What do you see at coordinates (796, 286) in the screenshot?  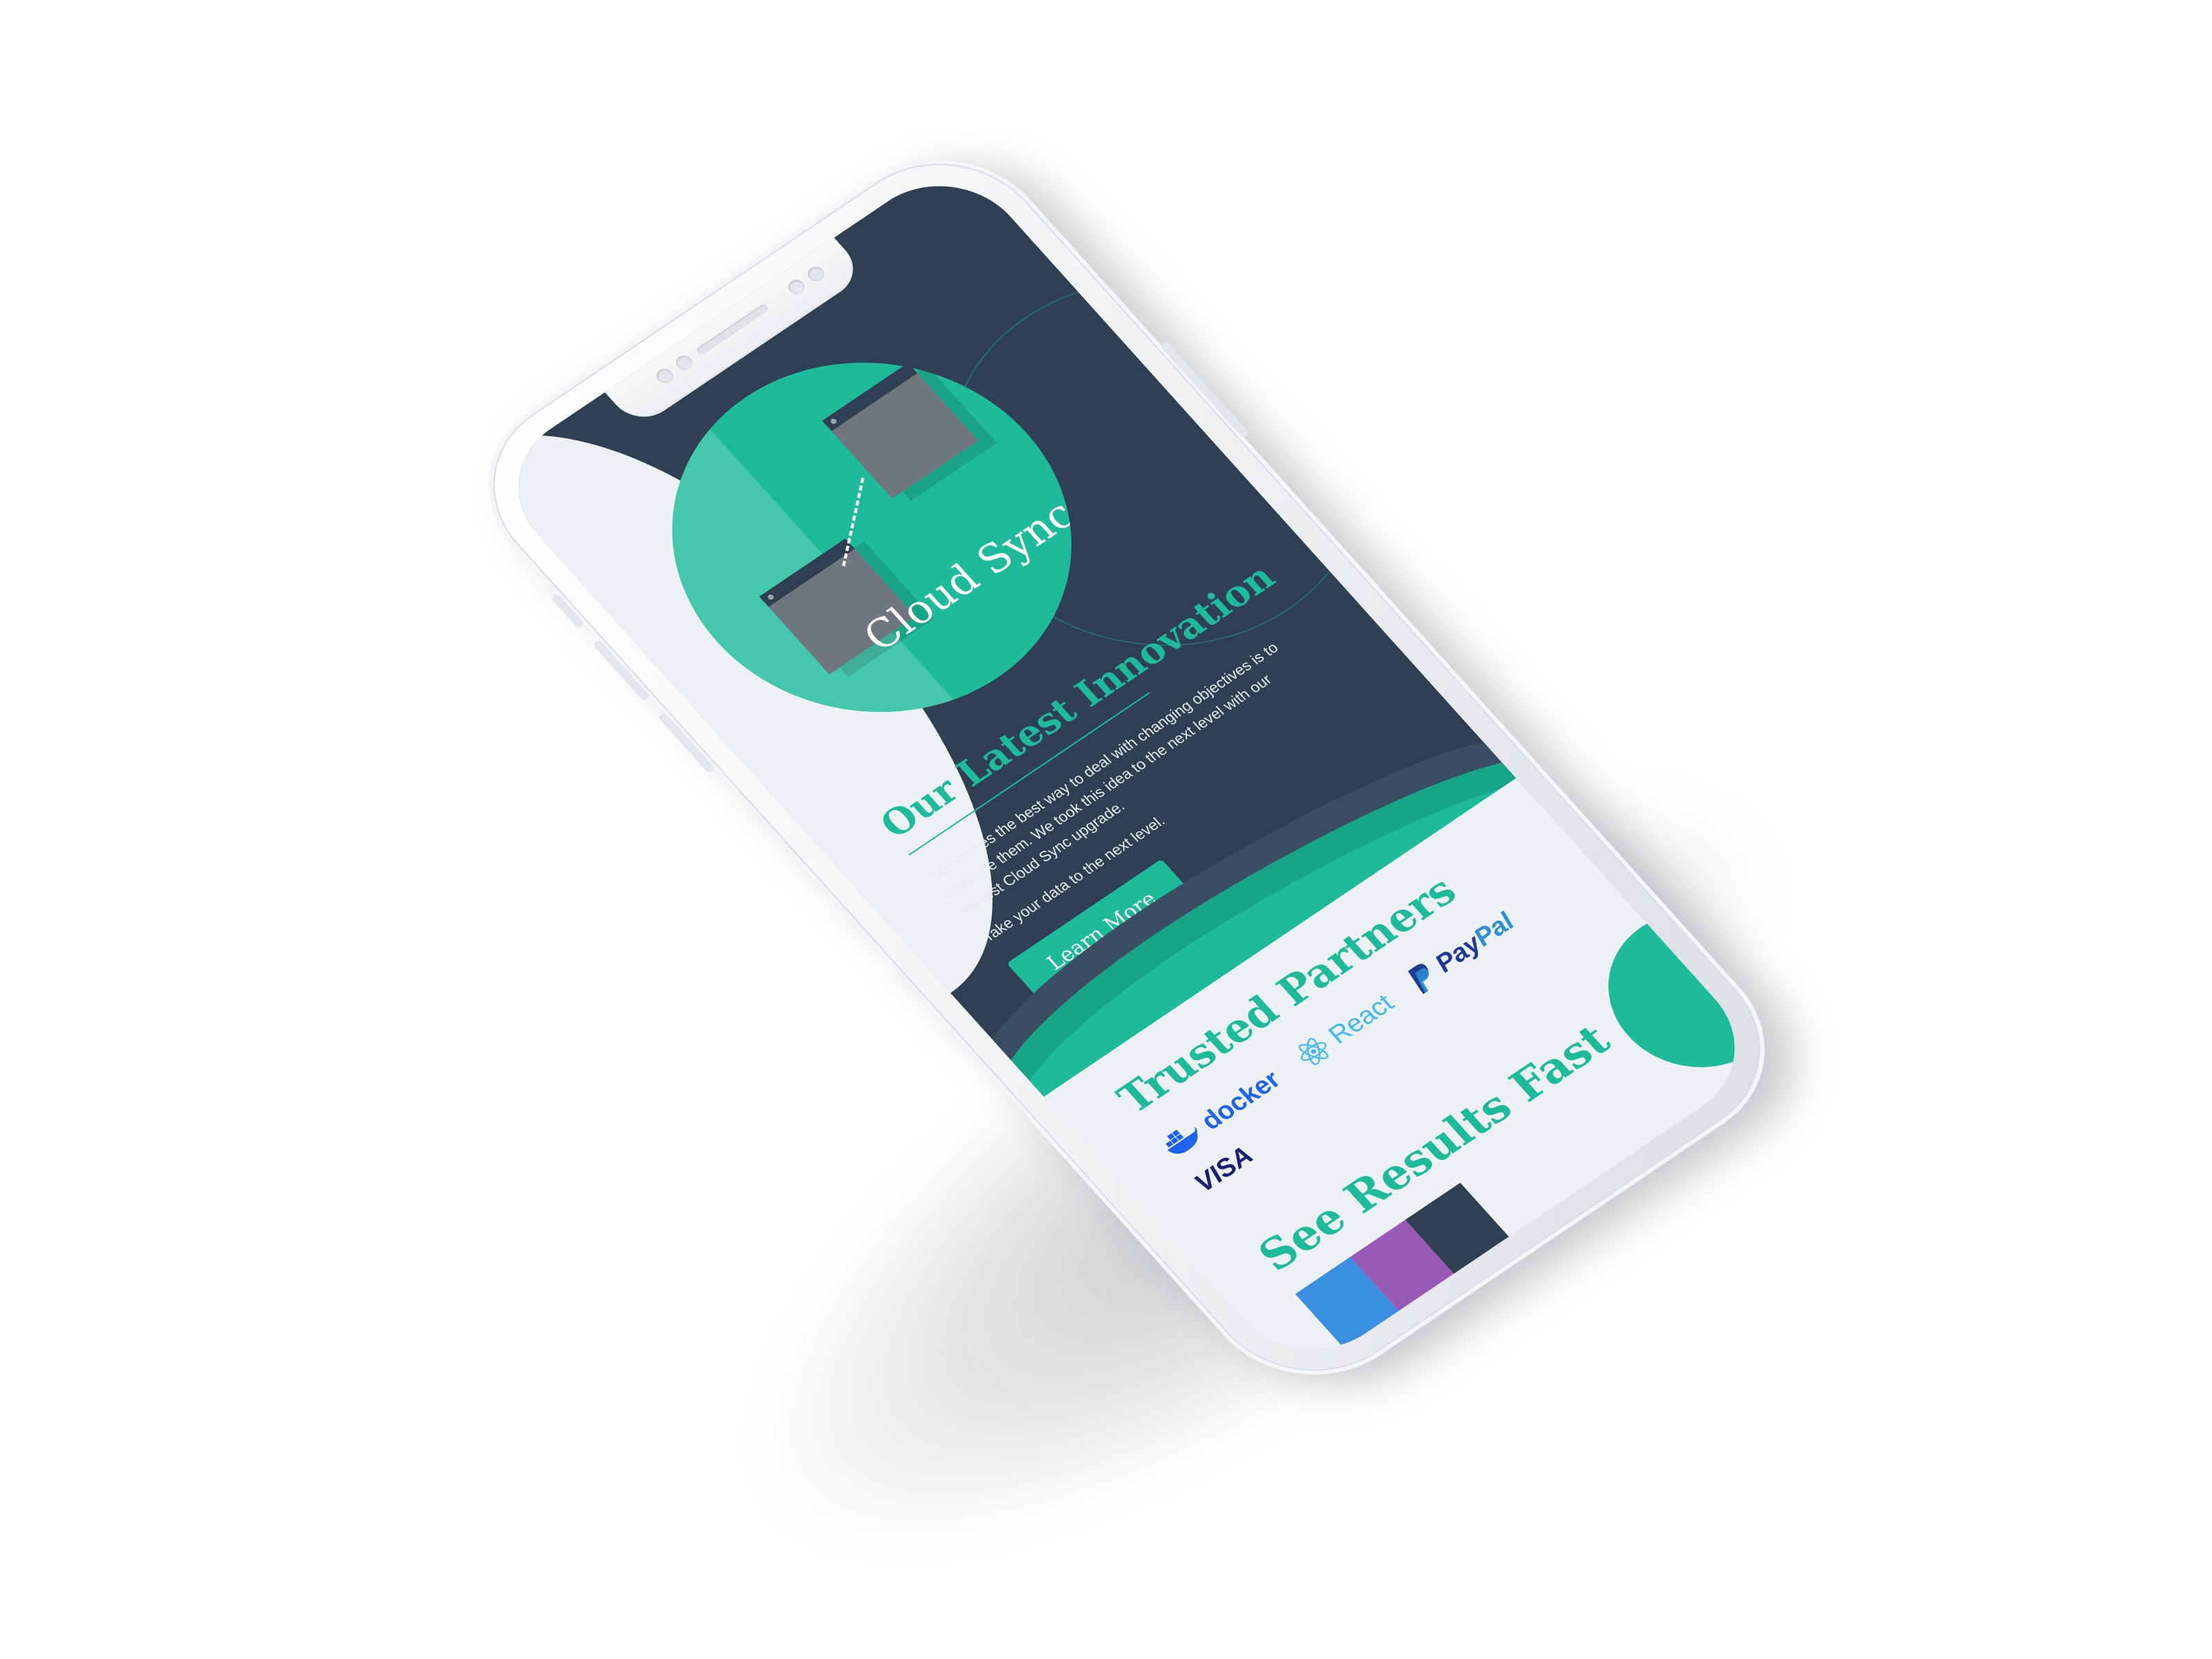 I see `front-camera-icon` at bounding box center [796, 286].